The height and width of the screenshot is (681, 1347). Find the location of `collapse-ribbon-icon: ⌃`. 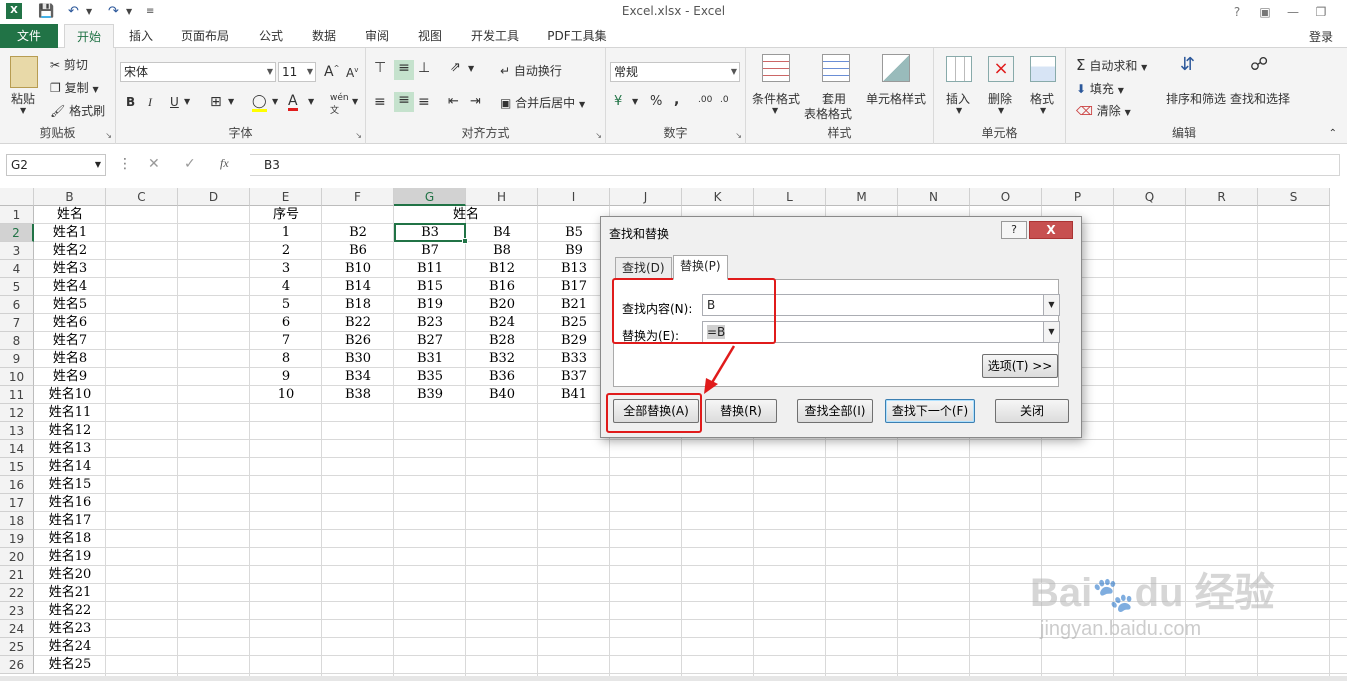

collapse-ribbon-icon: ⌃ is located at coordinates (1333, 133).